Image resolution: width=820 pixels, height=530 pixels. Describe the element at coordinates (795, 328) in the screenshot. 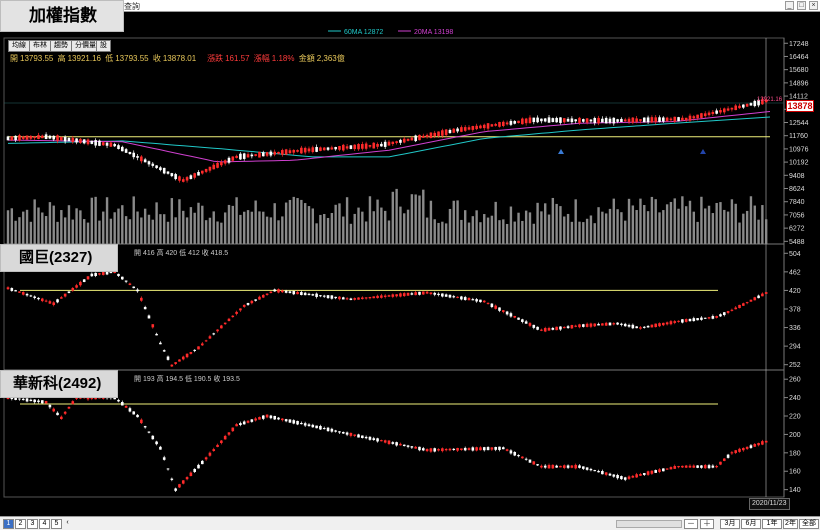

I see `y-axis-tick-label: 336` at that location.